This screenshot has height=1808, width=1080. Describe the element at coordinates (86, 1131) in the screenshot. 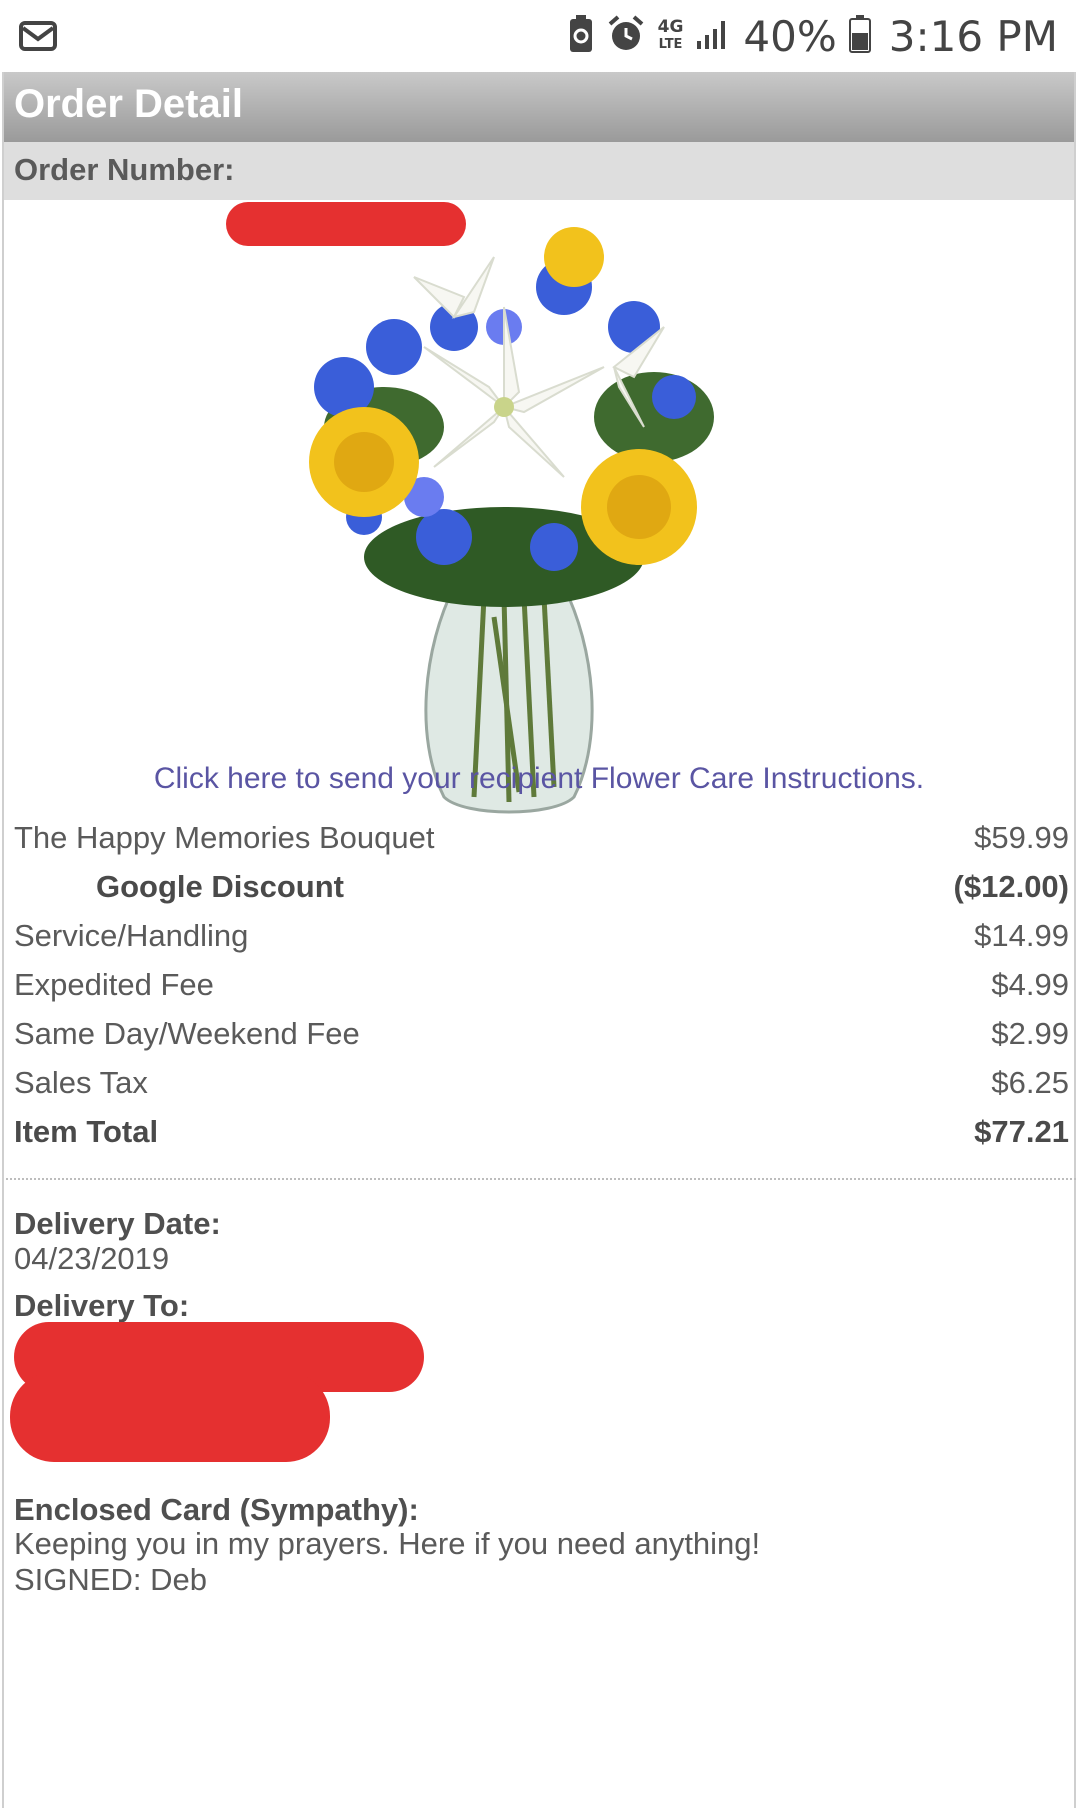

I see `item-total-label: Item Total` at that location.